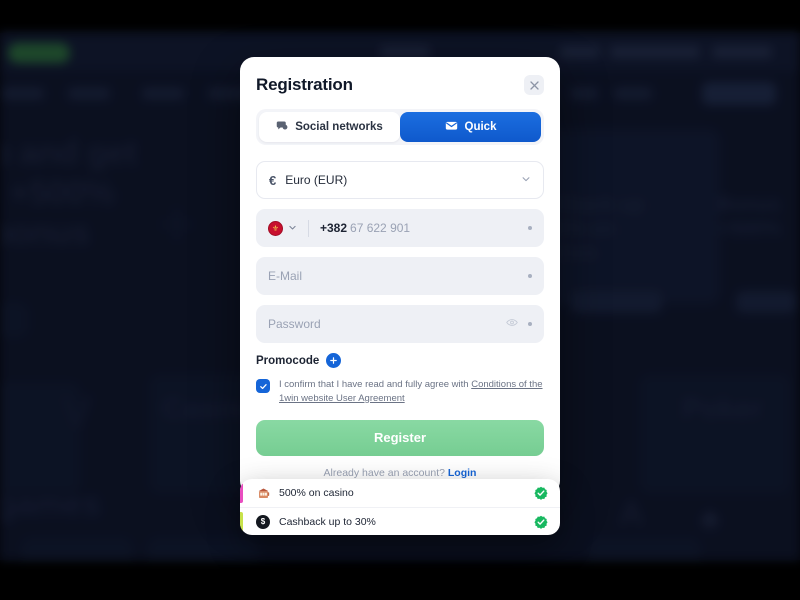  I want to click on currency-value: Euro (EUR), so click(316, 180).